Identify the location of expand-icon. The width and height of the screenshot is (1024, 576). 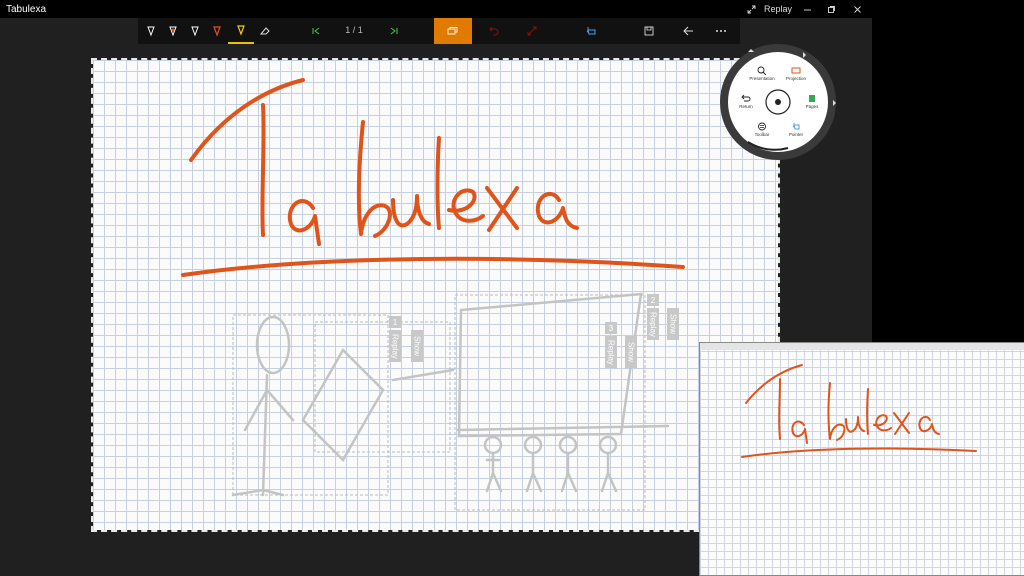
(751, 9).